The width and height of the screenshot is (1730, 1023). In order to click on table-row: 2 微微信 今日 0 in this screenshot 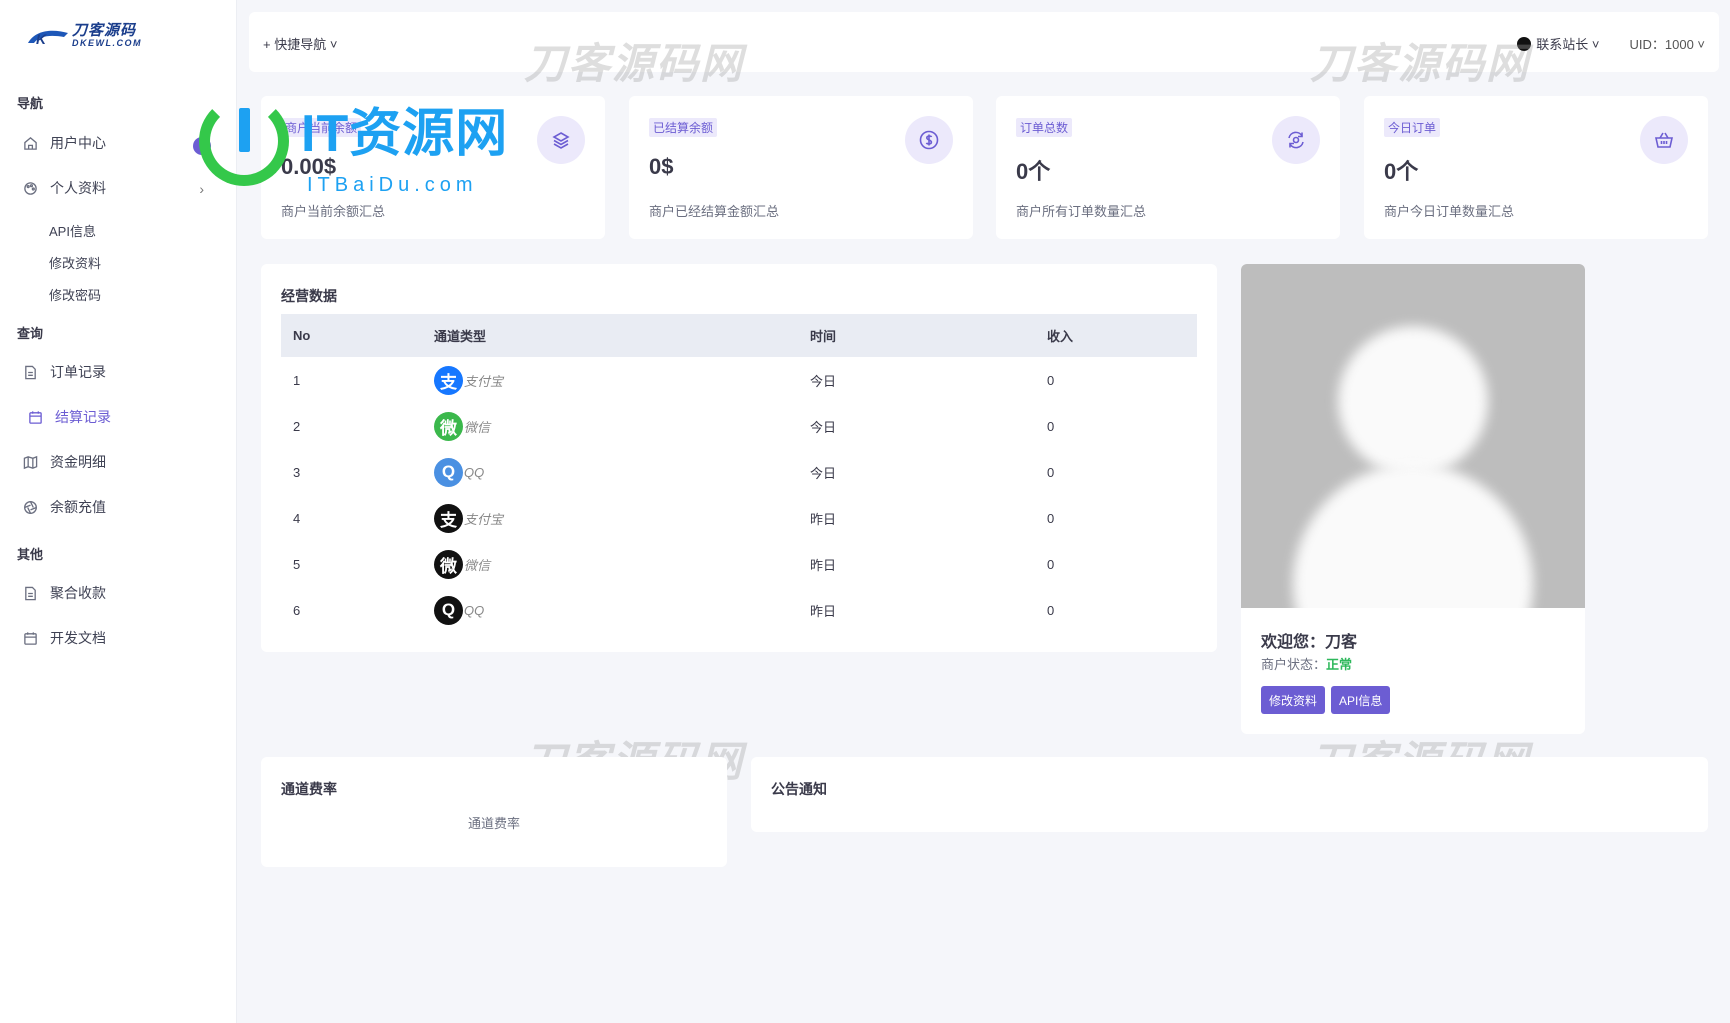, I will do `click(739, 426)`.